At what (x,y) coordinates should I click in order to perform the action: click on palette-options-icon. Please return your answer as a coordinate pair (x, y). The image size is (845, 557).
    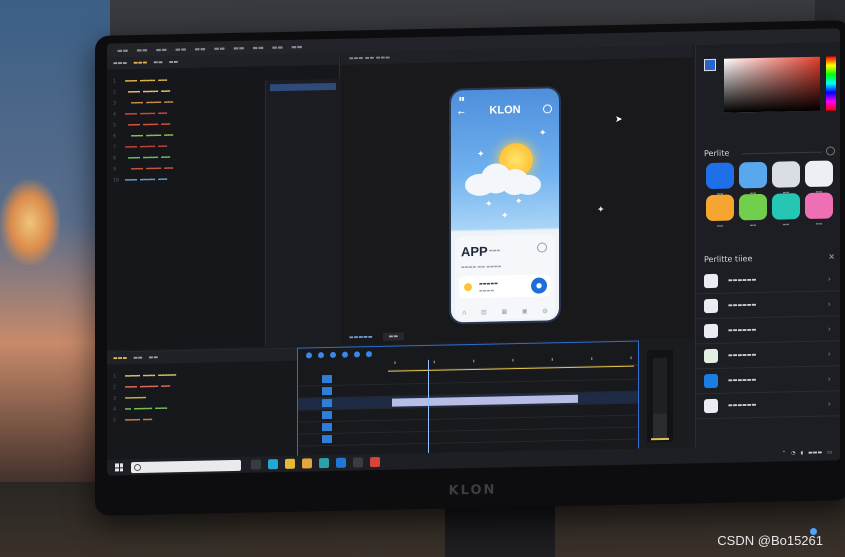
    Looking at the image, I should click on (830, 151).